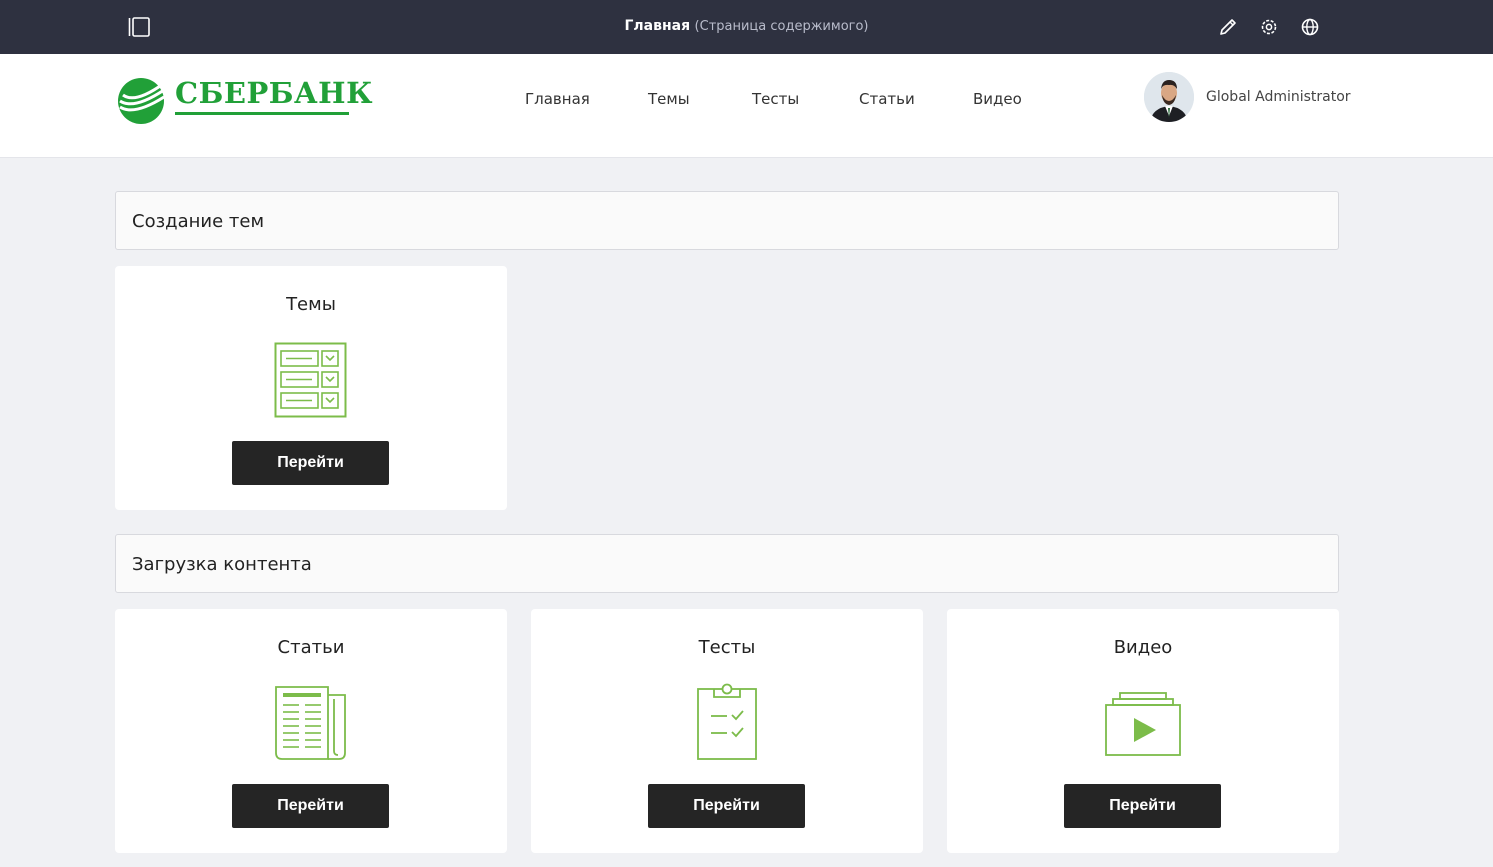 Image resolution: width=1493 pixels, height=867 pixels. Describe the element at coordinates (141, 101) in the screenshot. I see `sberbank-logo-icon` at that location.